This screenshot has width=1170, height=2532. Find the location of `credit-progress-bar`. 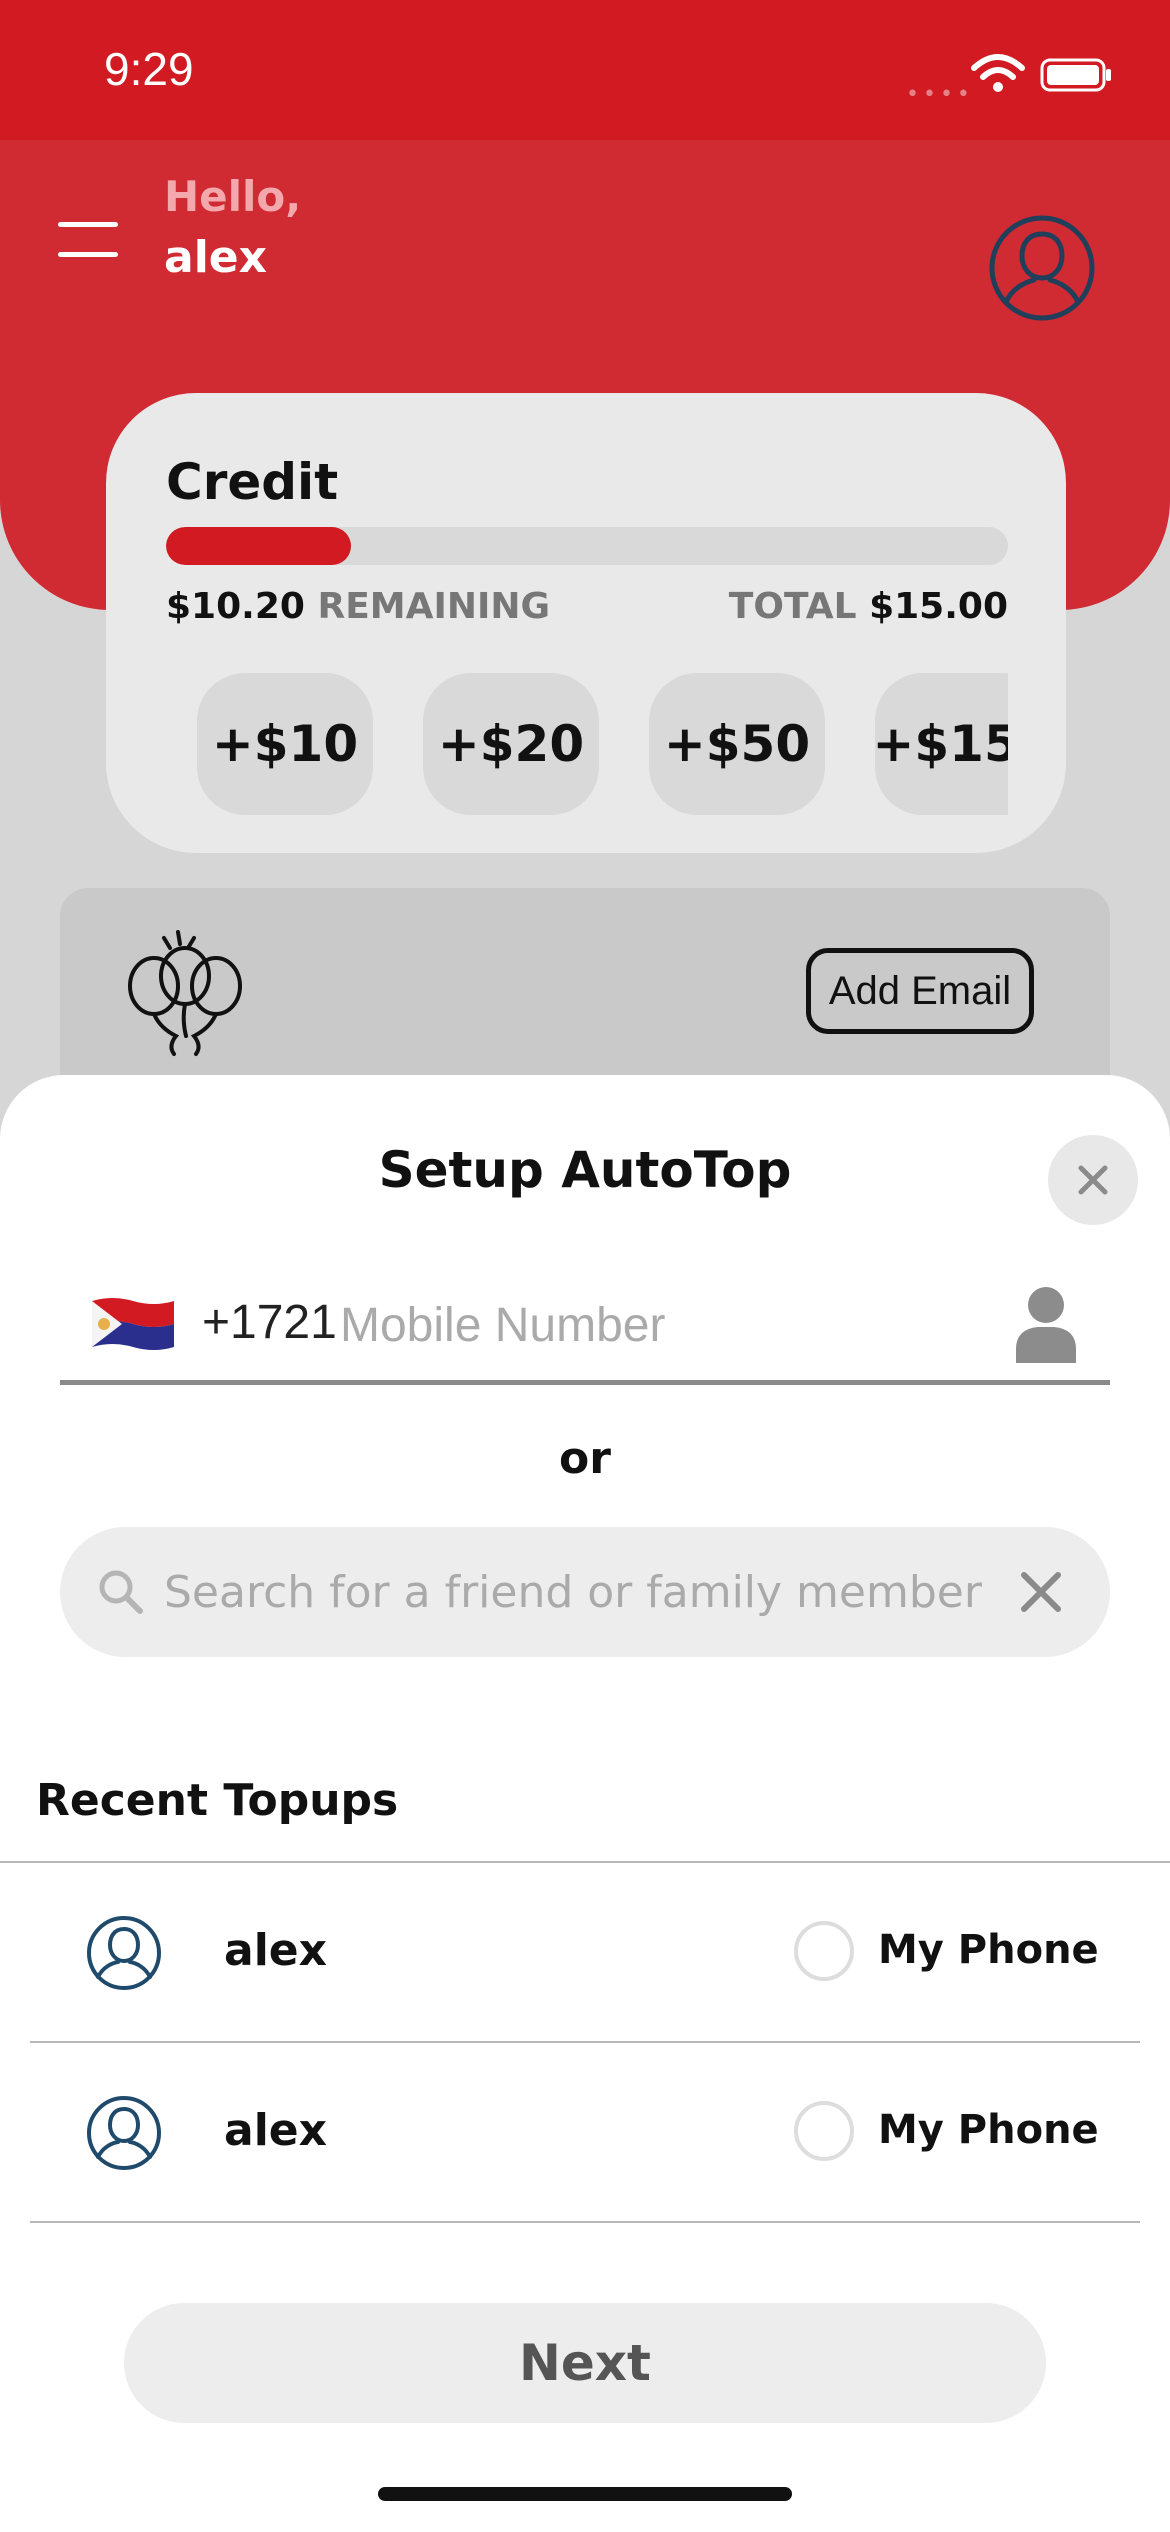

credit-progress-bar is located at coordinates (587, 546).